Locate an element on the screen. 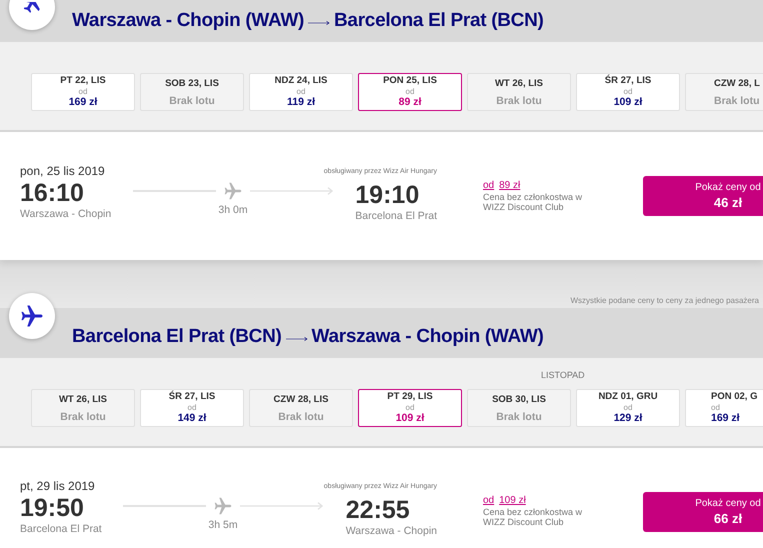 This screenshot has height=548, width=763. date-card: ŚR 27, LIS od 109 zł is located at coordinates (628, 92).